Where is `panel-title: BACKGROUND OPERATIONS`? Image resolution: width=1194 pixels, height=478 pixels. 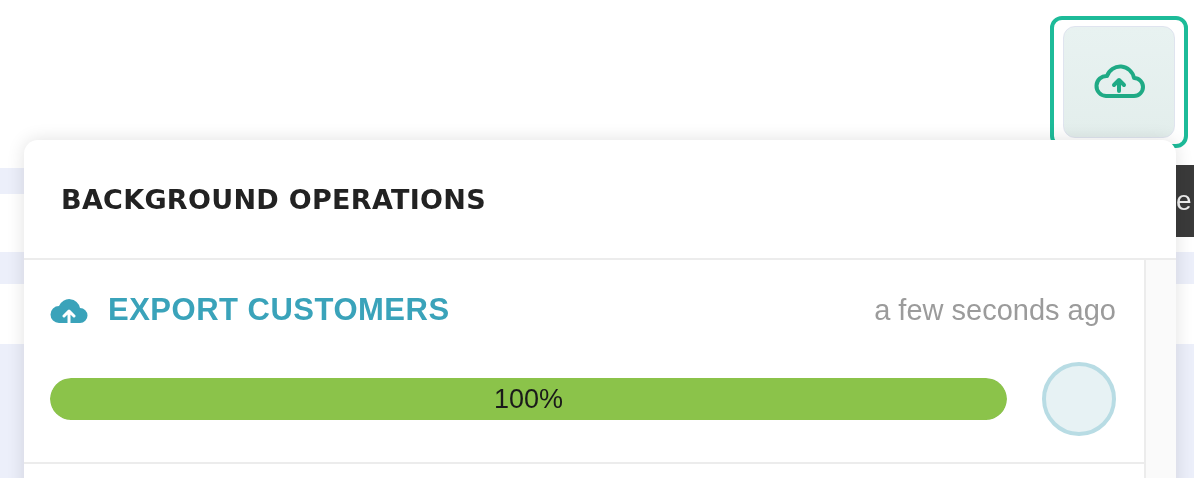
panel-title: BACKGROUND OPERATIONS is located at coordinates (273, 199).